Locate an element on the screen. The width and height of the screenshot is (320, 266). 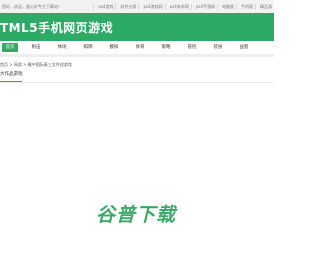
section-title: 大作品游戏 is located at coordinates (11, 74).